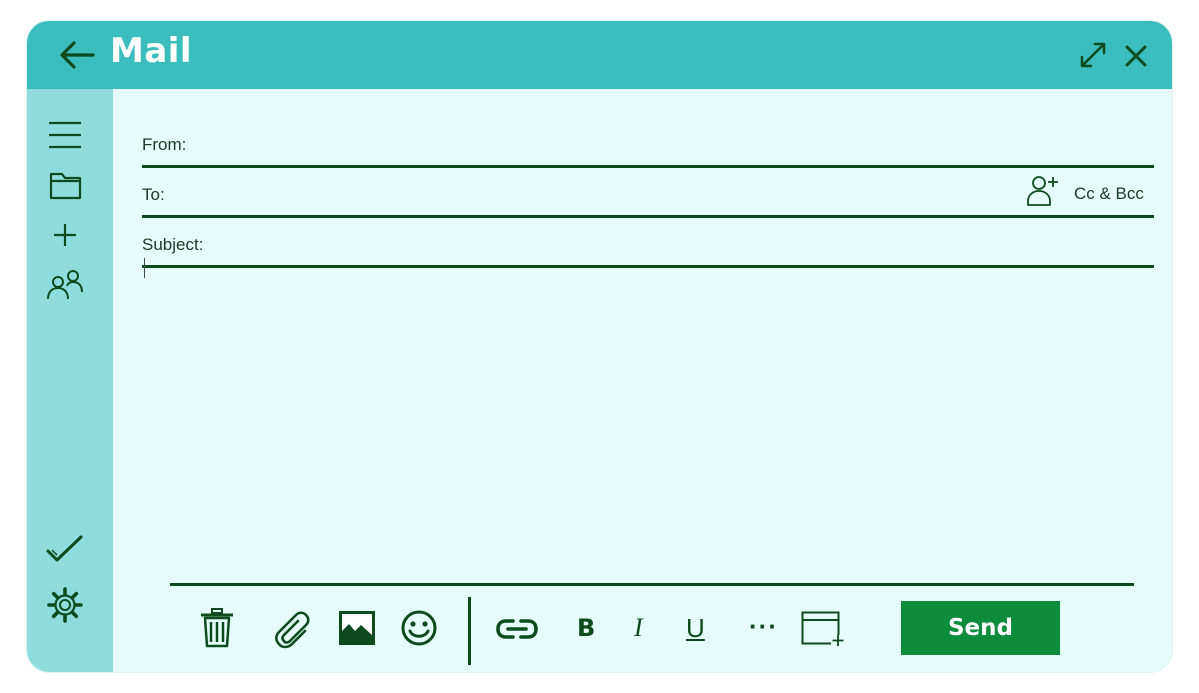  What do you see at coordinates (823, 629) in the screenshot?
I see `new-window-icon` at bounding box center [823, 629].